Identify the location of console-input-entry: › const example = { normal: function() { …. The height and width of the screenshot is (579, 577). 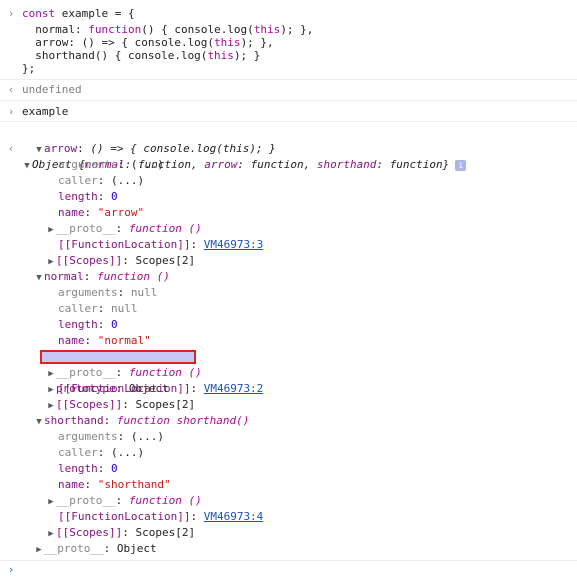
(288, 40).